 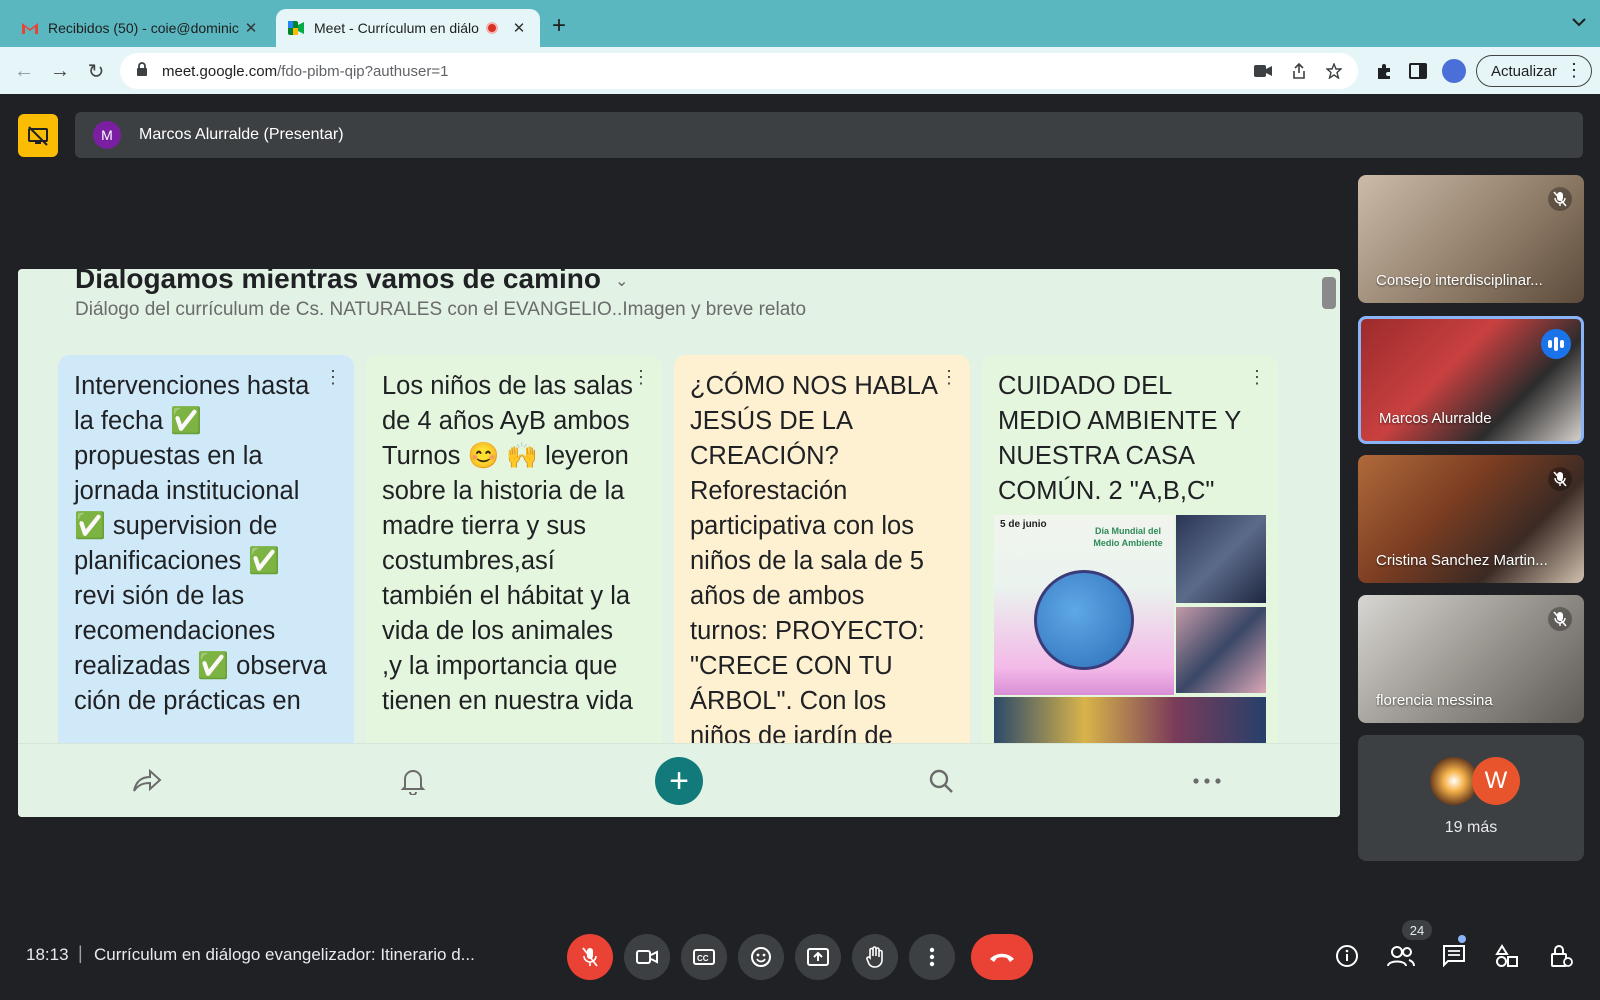 What do you see at coordinates (621, 281) in the screenshot?
I see `chevron-down-icon: ⌄` at bounding box center [621, 281].